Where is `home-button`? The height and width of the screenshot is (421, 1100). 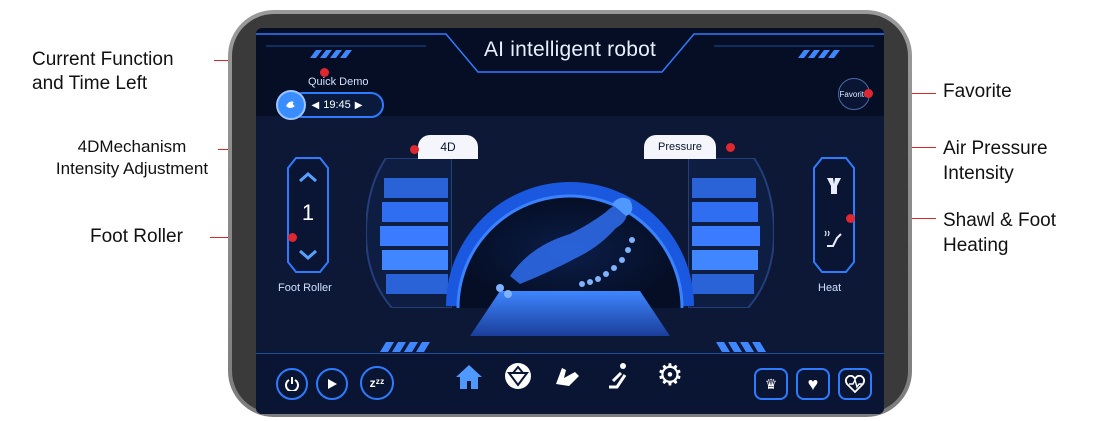 home-button is located at coordinates (469, 377).